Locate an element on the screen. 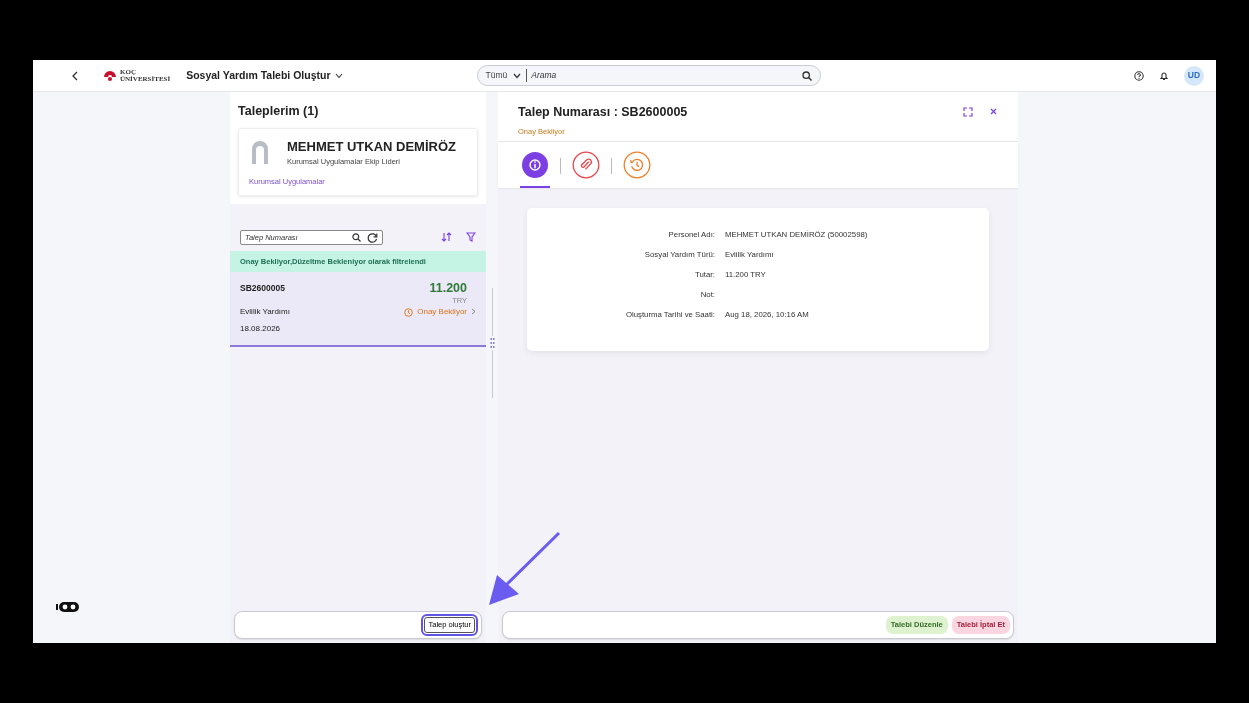  splitter-handle-icon is located at coordinates (492, 342).